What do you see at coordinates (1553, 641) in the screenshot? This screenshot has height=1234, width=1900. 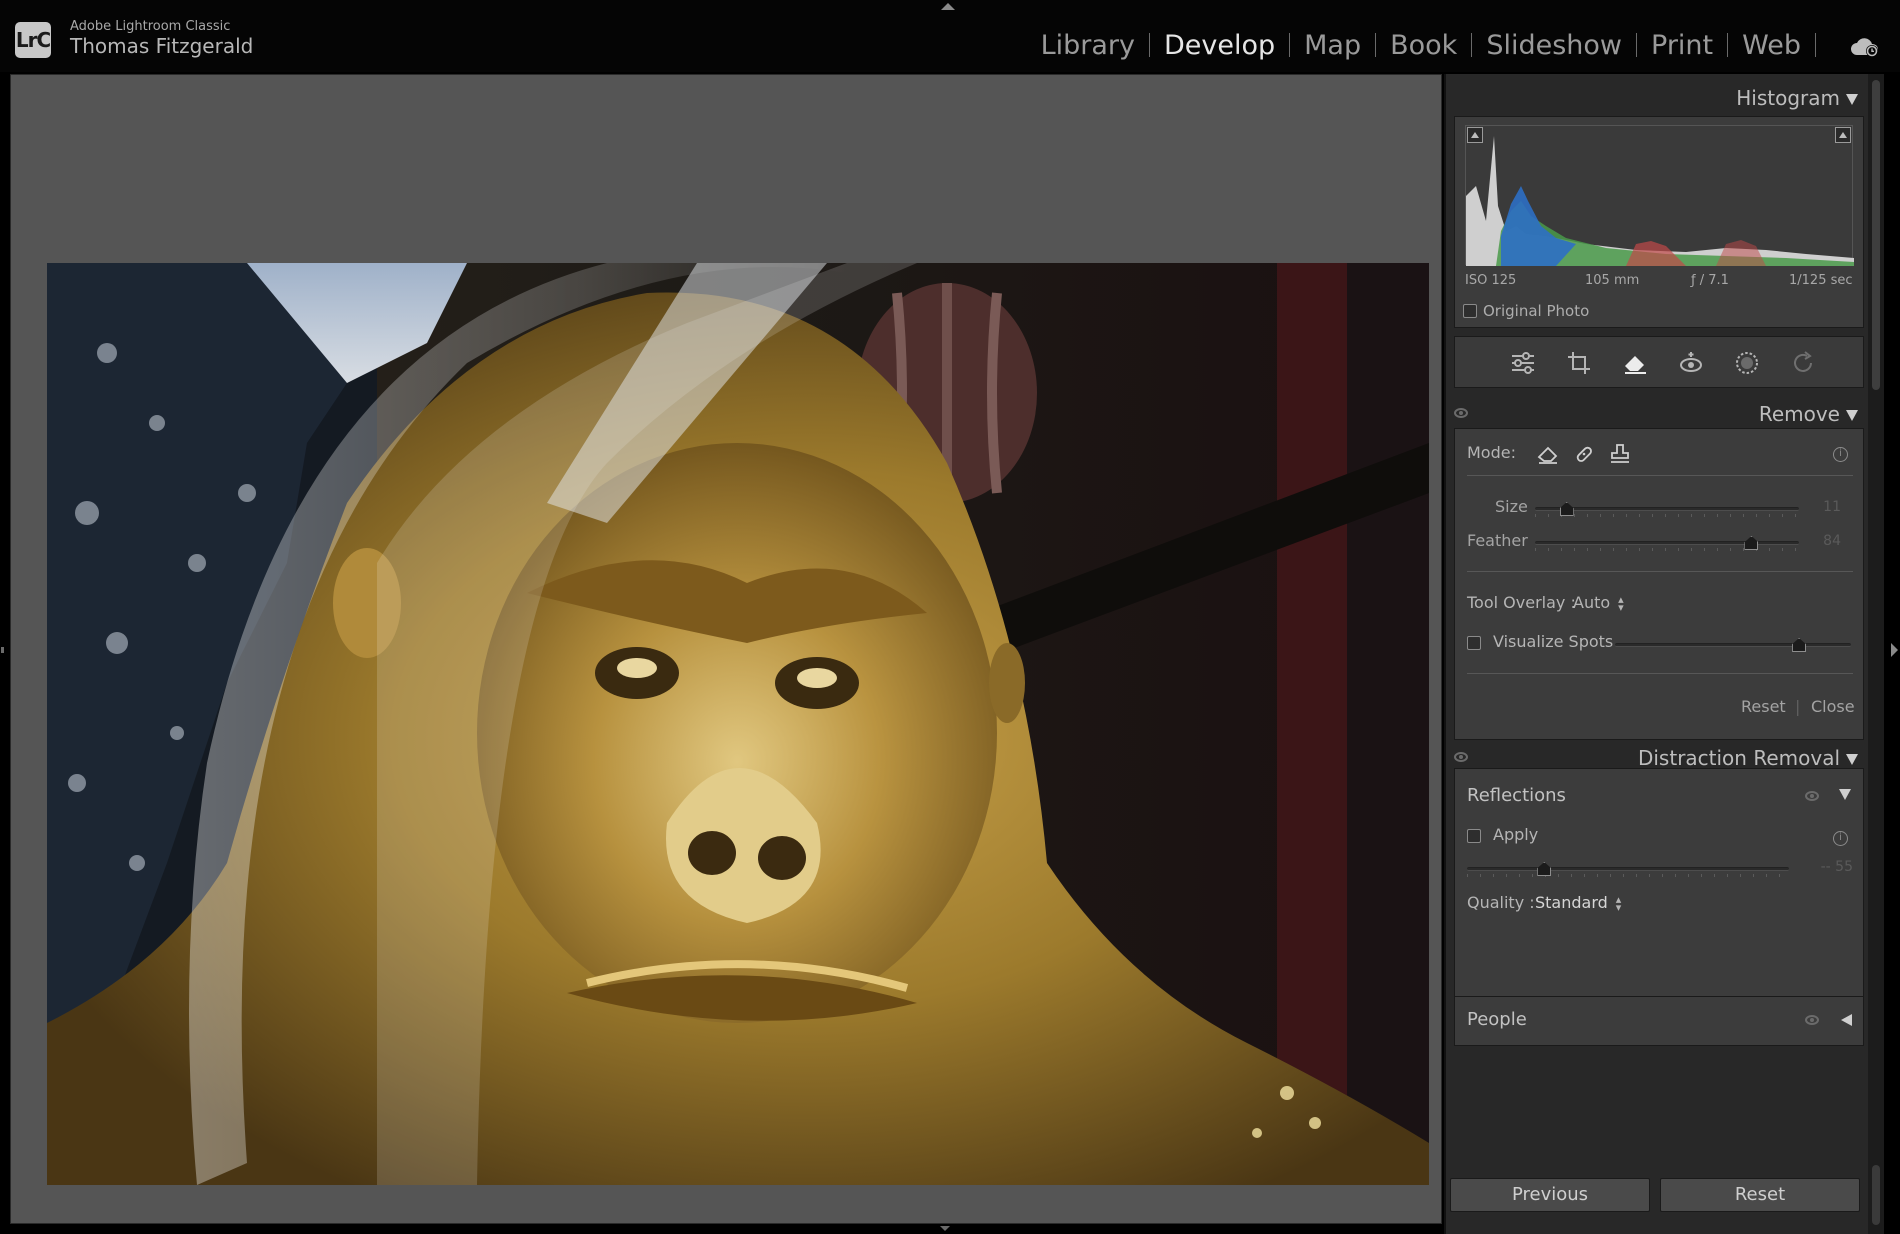 I see `visualize-spots-label: Visualize Spots` at bounding box center [1553, 641].